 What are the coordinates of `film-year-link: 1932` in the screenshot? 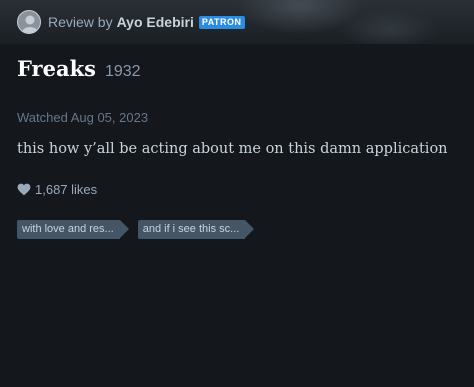 It's located at (123, 72).